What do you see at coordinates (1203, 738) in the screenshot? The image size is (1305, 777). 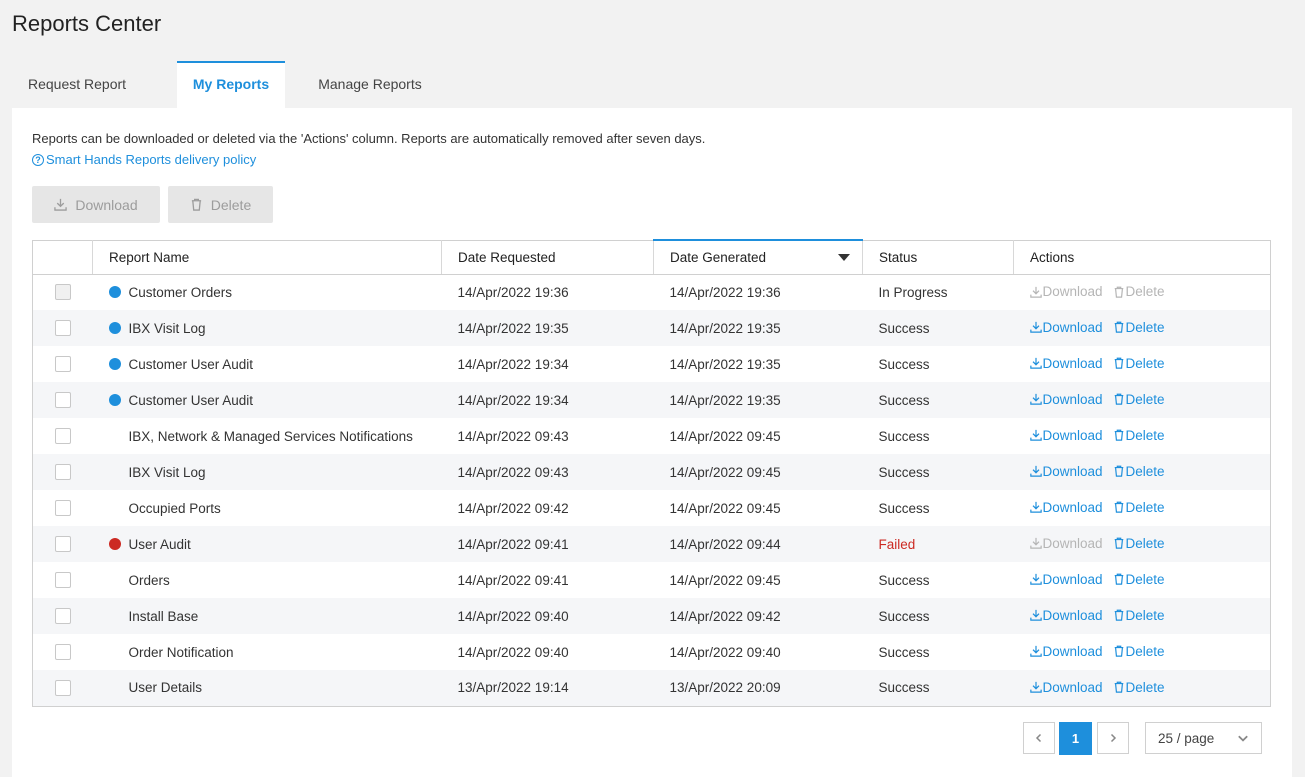 I see `page-size-select: 25 / page` at bounding box center [1203, 738].